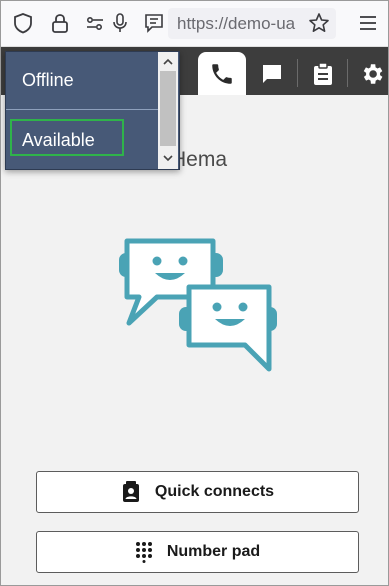 The image size is (389, 586). I want to click on status-option-offline: Offline, so click(82, 81).